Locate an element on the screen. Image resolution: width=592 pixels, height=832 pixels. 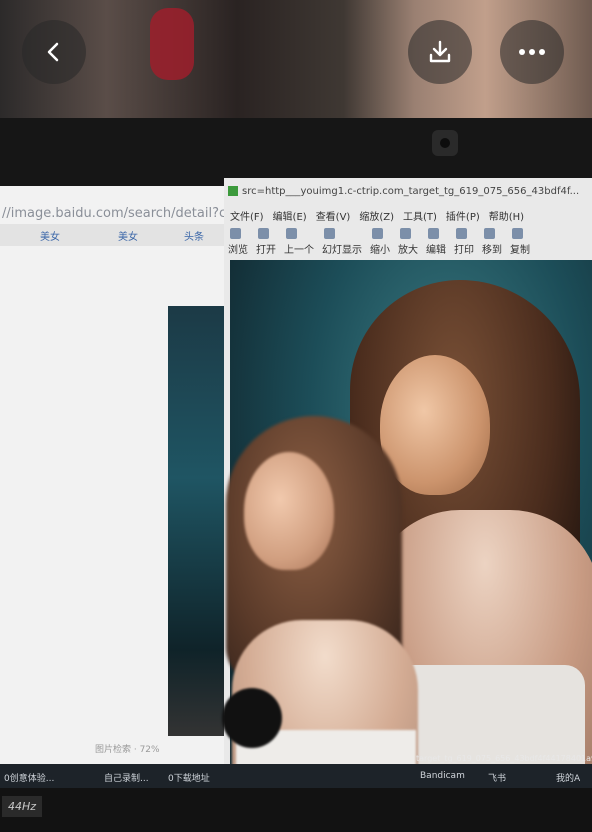
download-icon is located at coordinates (440, 51).